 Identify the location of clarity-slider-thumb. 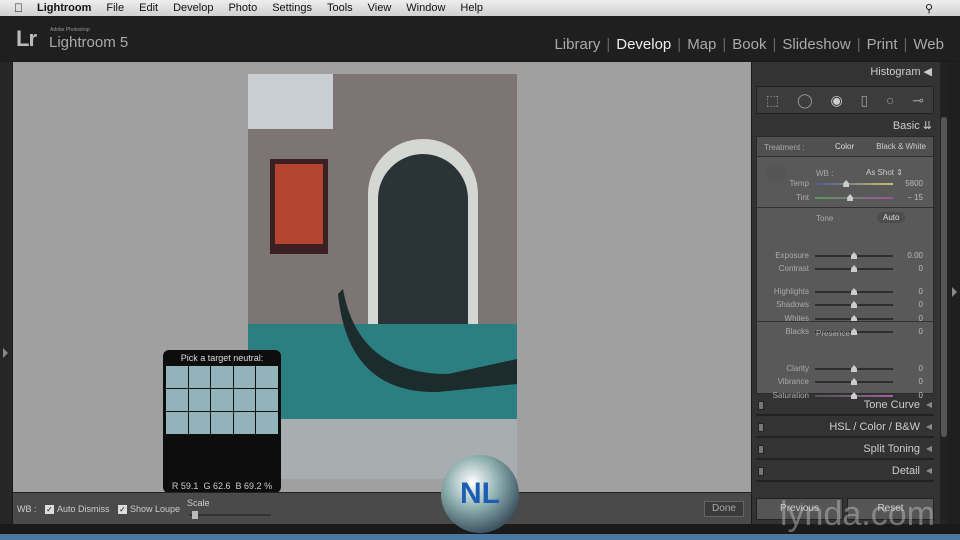
(854, 368).